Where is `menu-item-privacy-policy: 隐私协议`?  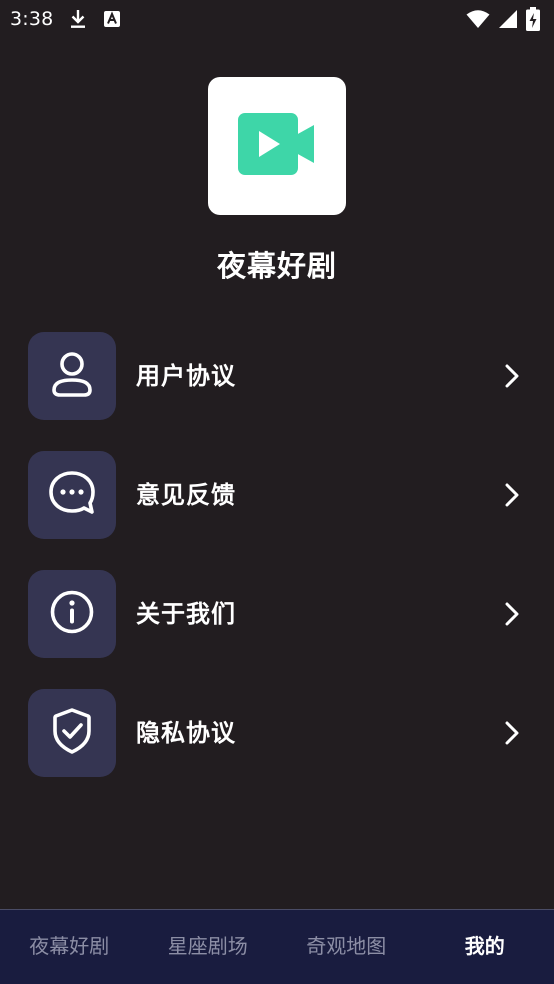
menu-item-privacy-policy: 隐私协议 is located at coordinates (277, 733).